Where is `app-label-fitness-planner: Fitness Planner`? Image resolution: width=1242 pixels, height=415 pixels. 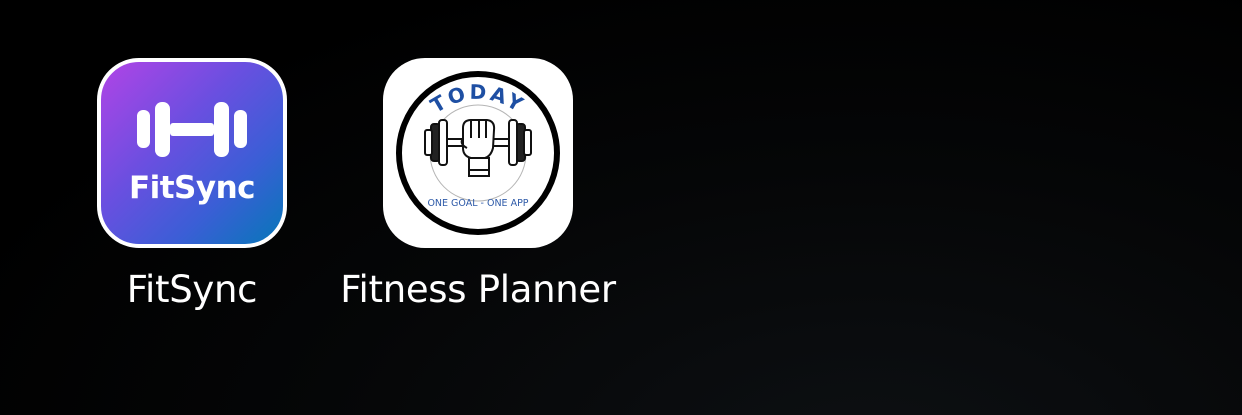 app-label-fitness-planner: Fitness Planner is located at coordinates (478, 289).